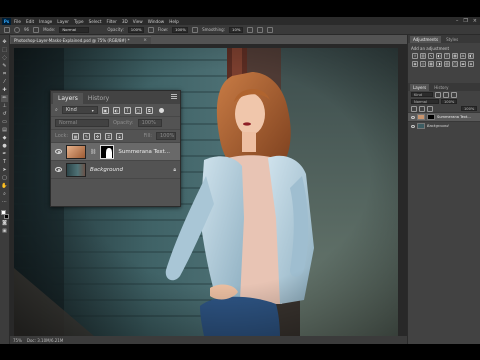 The image size is (480, 360). Describe the element at coordinates (93, 152) in the screenshot. I see `mask-link-chain-icon: ⛓` at that location.